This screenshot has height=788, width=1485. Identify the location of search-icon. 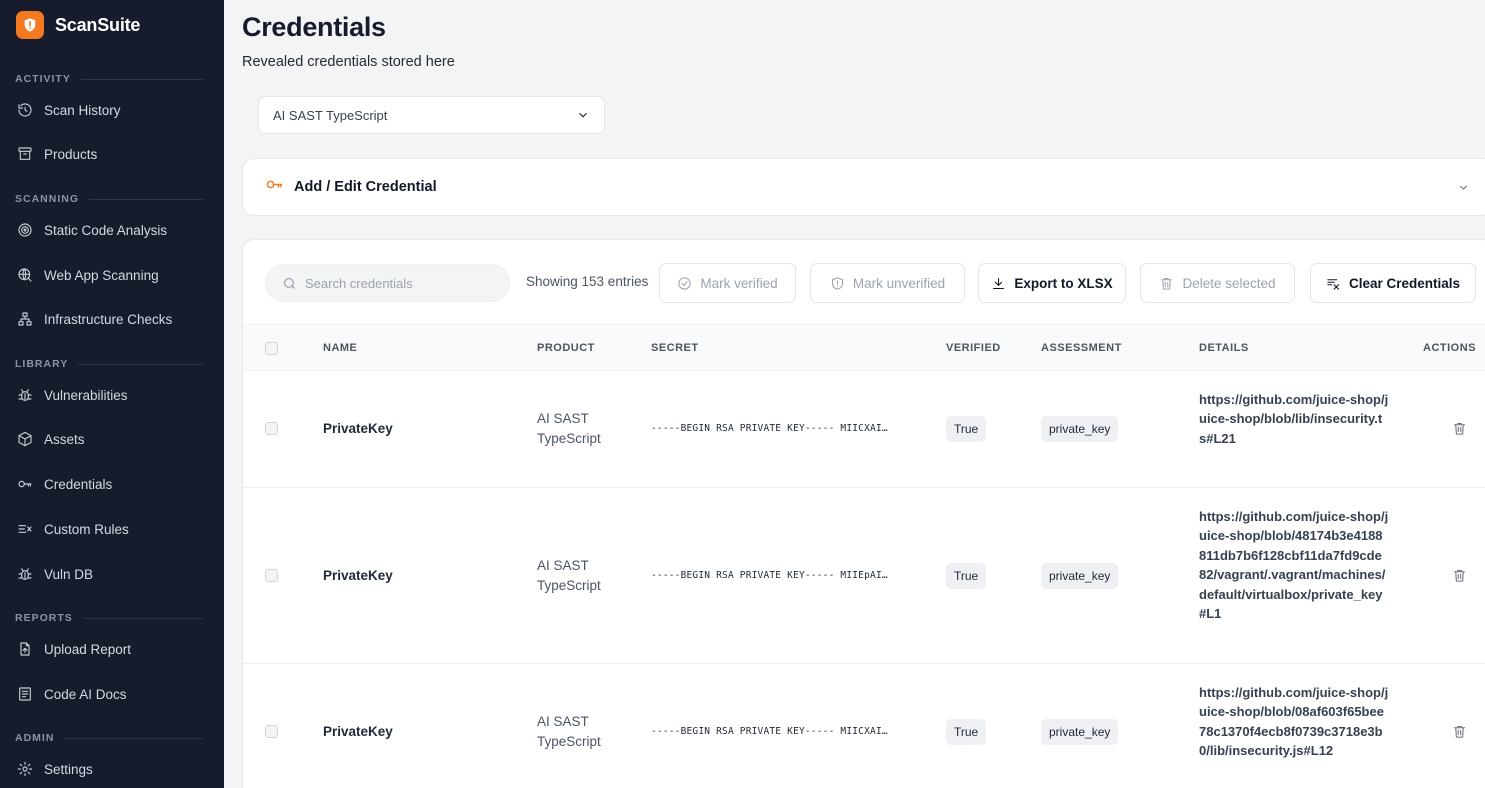
(289, 283).